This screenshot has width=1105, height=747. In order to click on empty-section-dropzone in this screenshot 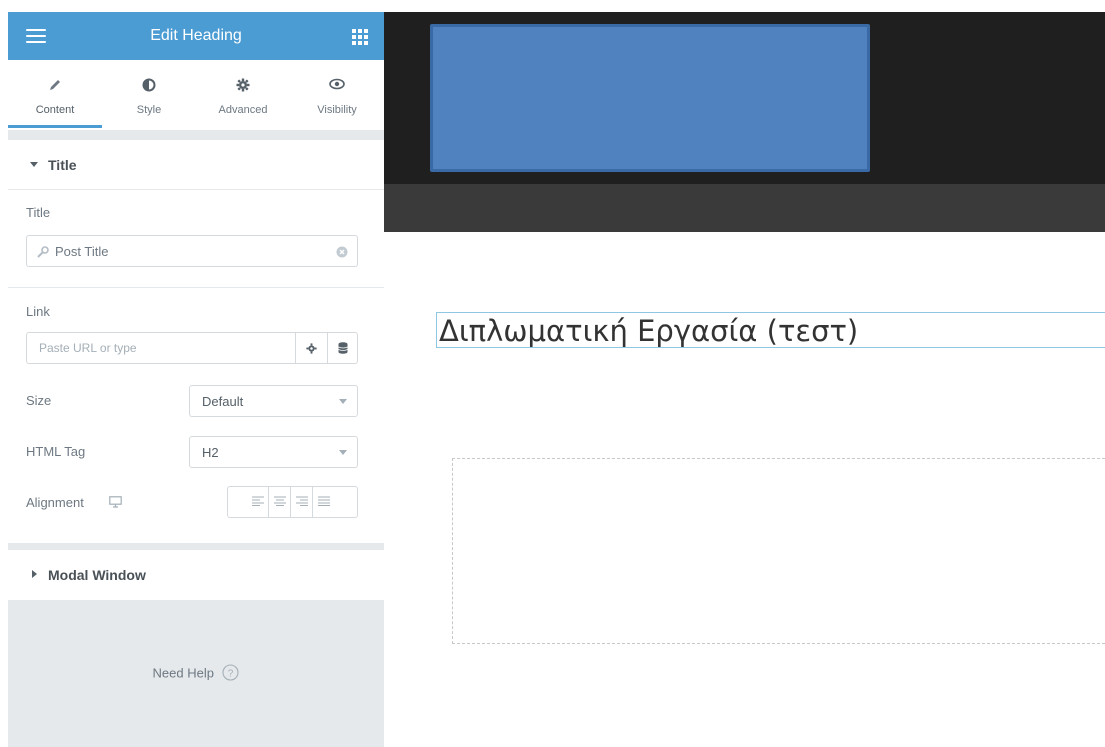, I will do `click(778, 551)`.